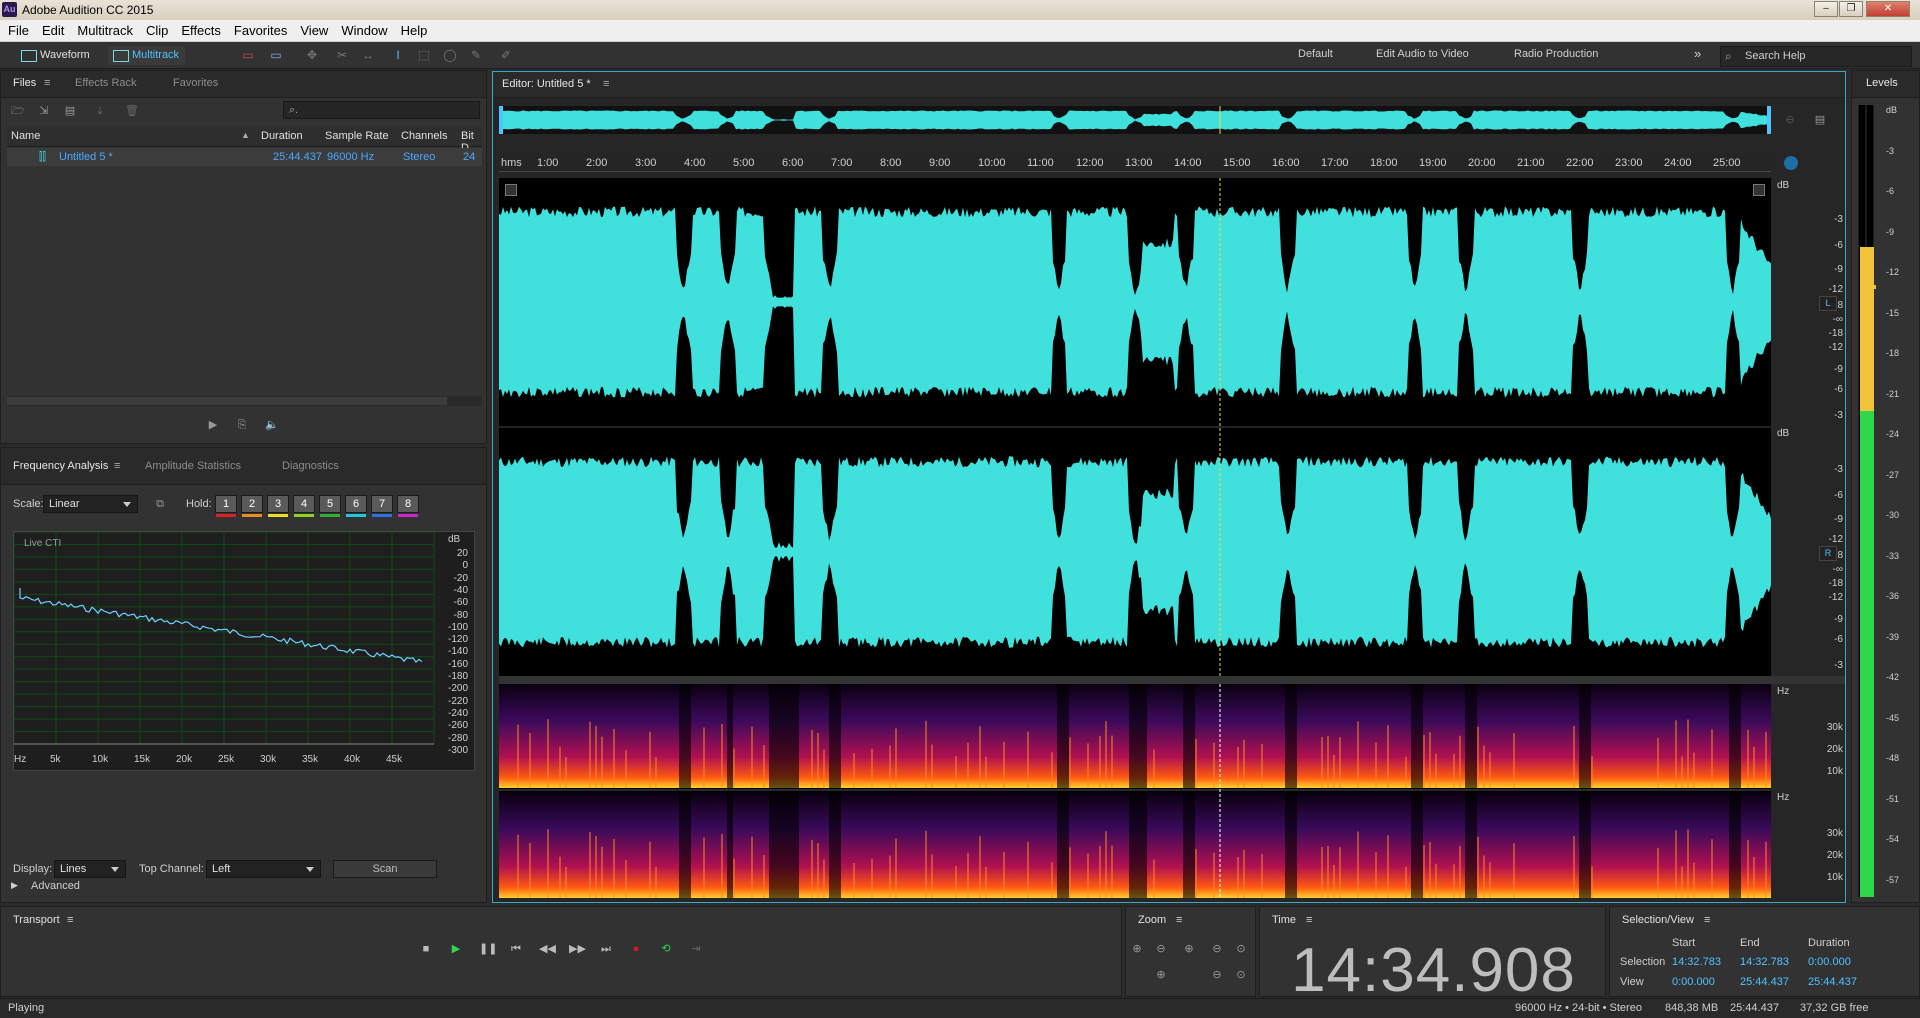 The image size is (1920, 1018). Describe the element at coordinates (259, 29) in the screenshot. I see `menu-favorites: Favorites` at that location.